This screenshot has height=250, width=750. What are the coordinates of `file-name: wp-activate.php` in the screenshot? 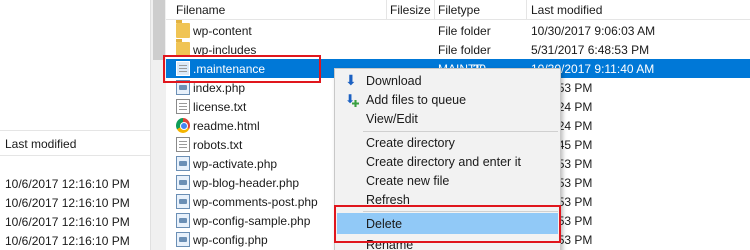 It's located at (235, 164).